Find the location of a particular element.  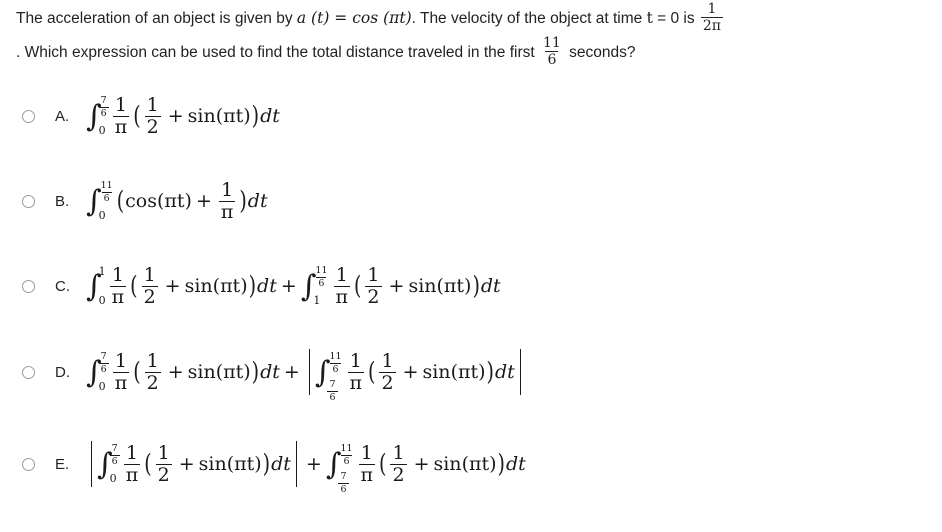

stem-text-3: = 0 is is located at coordinates (675, 18).